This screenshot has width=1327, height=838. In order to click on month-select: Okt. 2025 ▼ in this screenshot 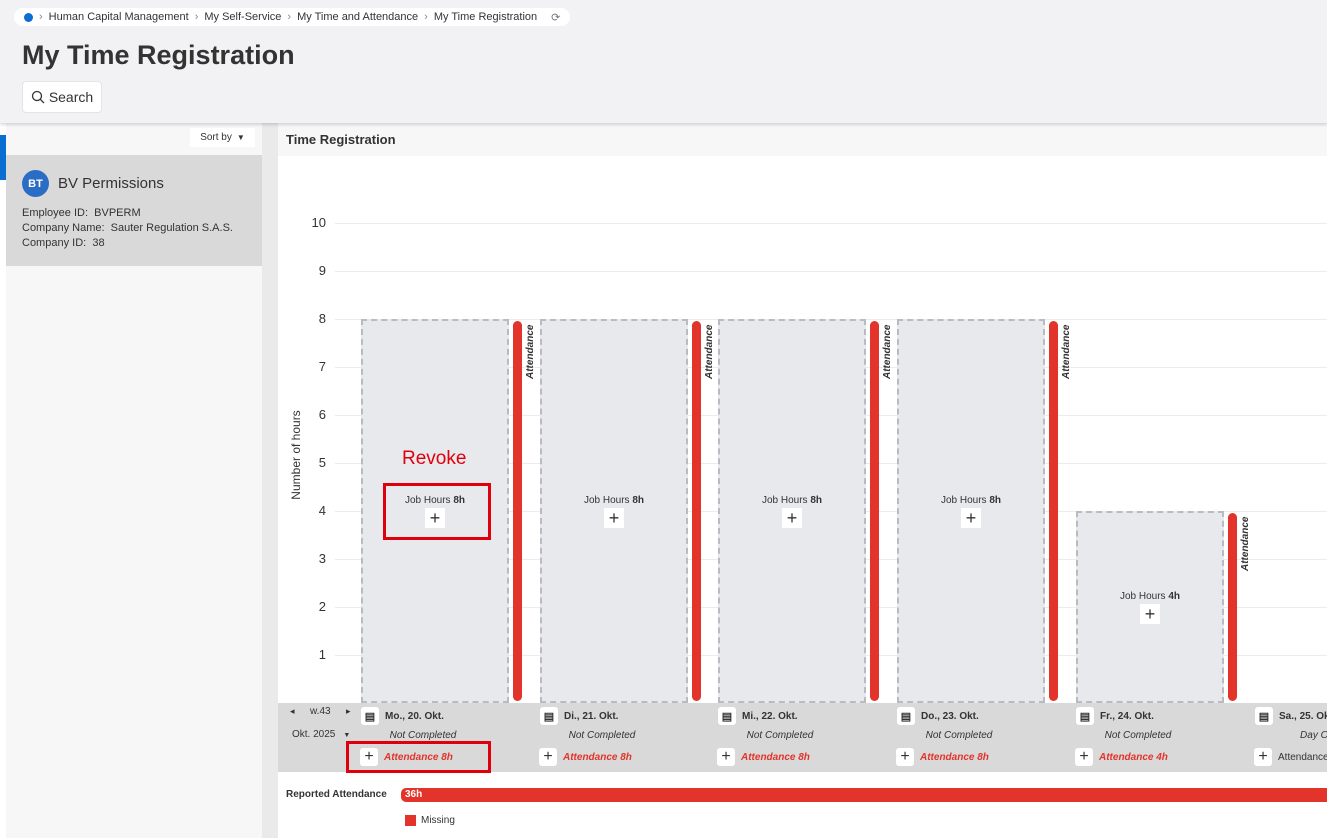, I will do `click(321, 734)`.